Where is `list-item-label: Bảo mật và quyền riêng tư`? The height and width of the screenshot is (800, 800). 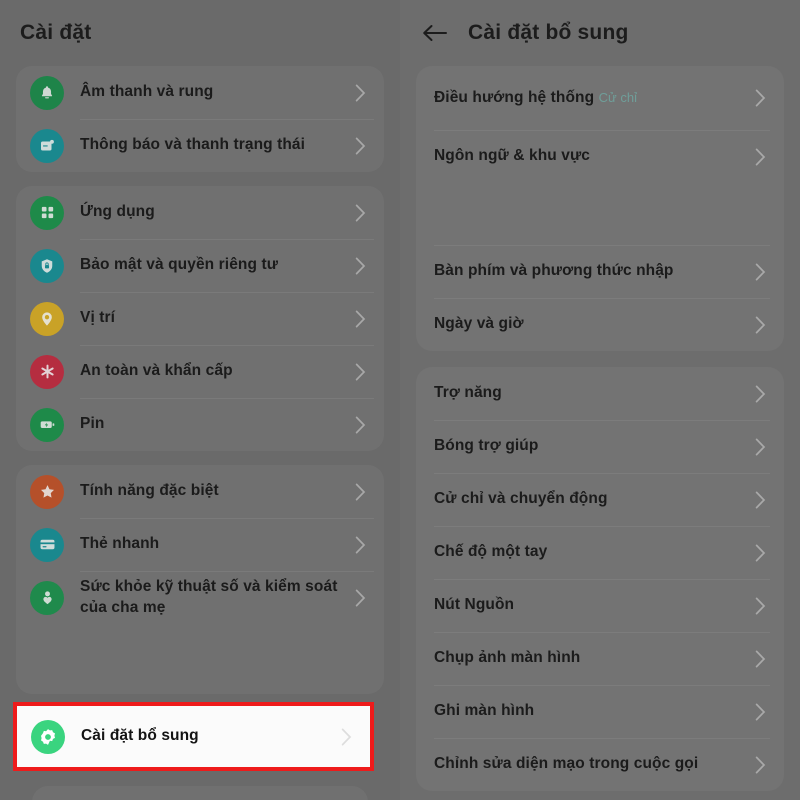
list-item-label: Bảo mật và quyền riêng tư is located at coordinates (179, 265).